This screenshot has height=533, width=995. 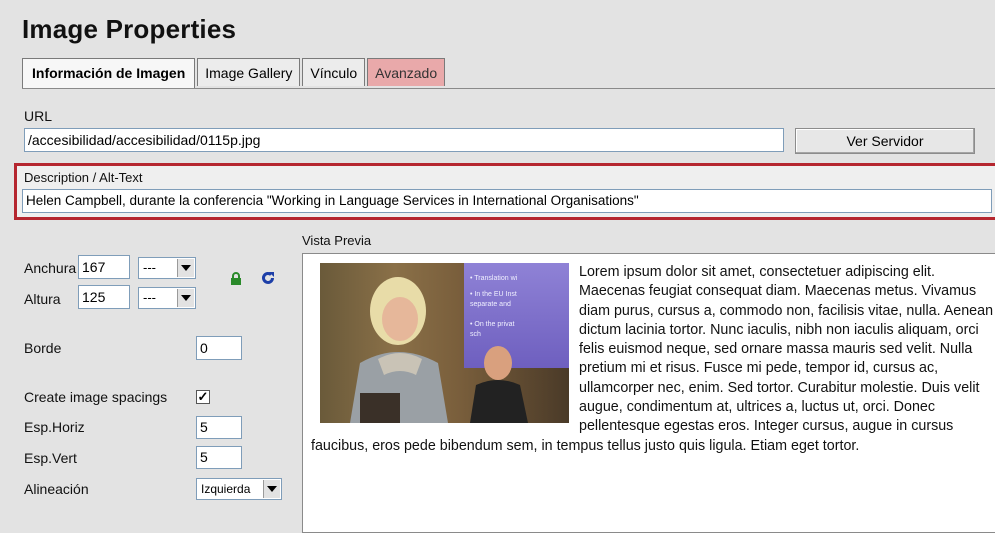 I want to click on border-input: 0, so click(x=219, y=348).